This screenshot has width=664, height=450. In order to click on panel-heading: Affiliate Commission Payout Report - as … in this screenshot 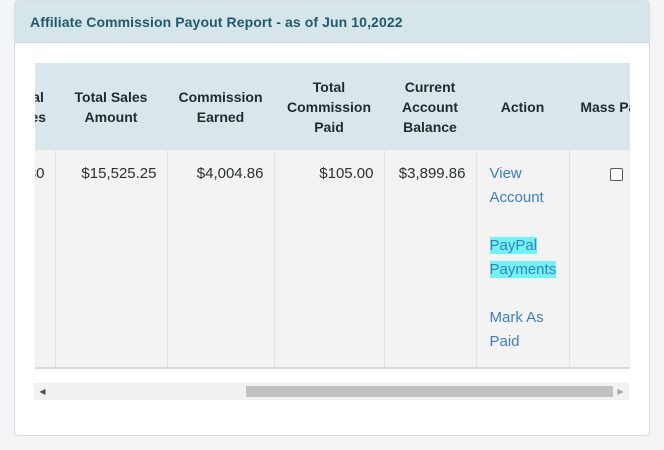, I will do `click(332, 22)`.